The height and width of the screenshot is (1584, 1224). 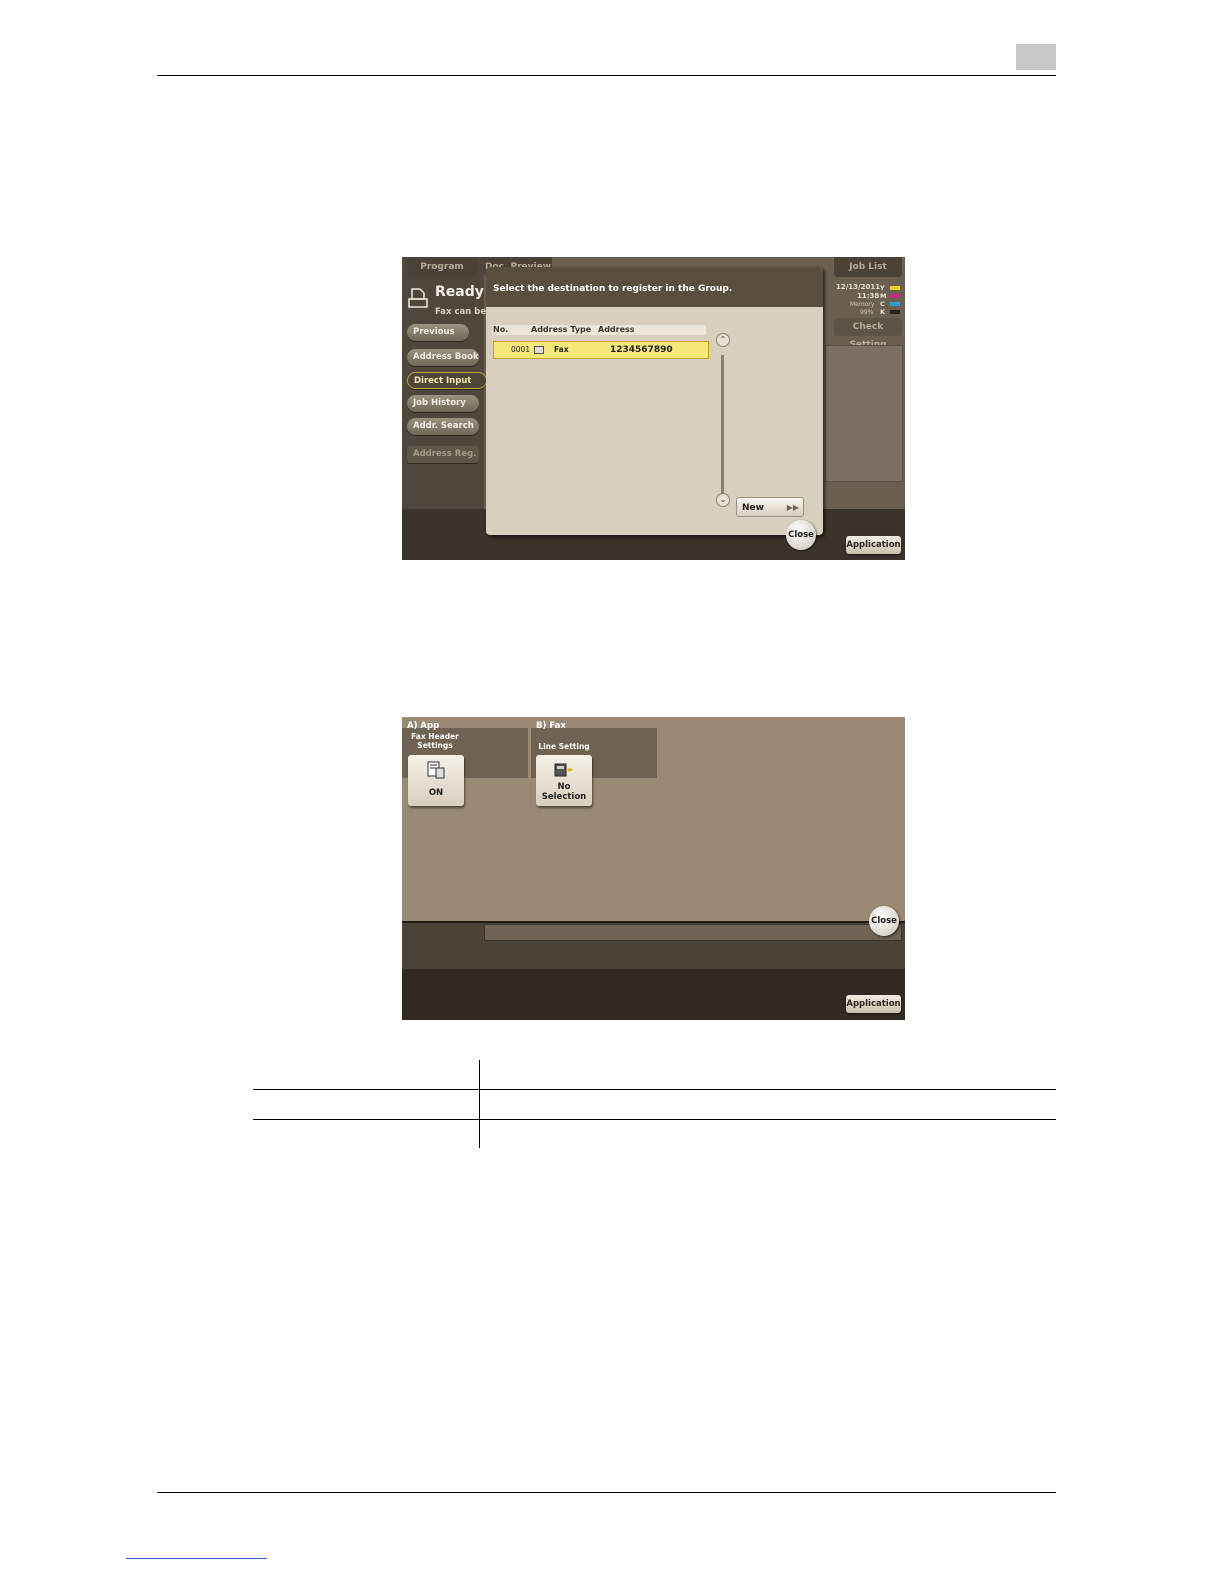 I want to click on right-panel, so click(x=864, y=413).